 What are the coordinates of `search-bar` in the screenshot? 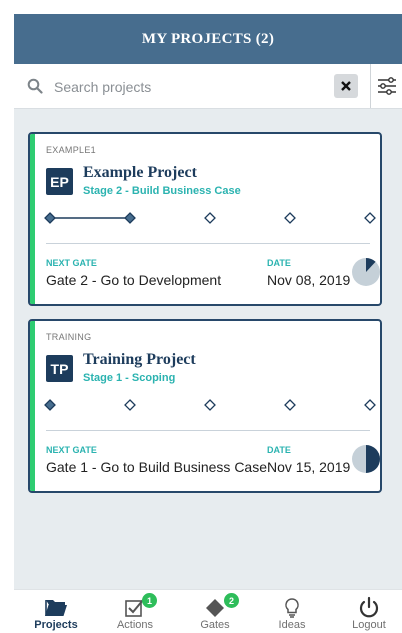 It's located at (208, 86).